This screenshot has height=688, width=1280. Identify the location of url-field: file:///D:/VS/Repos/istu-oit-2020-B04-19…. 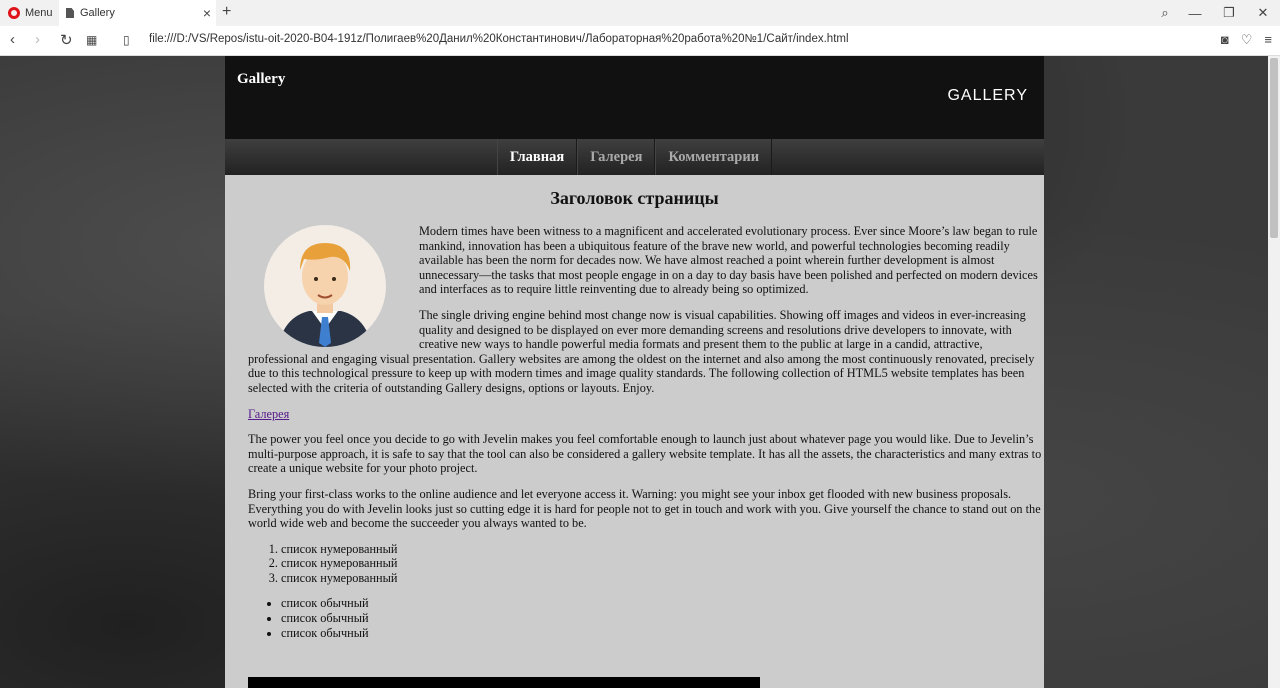
(499, 39).